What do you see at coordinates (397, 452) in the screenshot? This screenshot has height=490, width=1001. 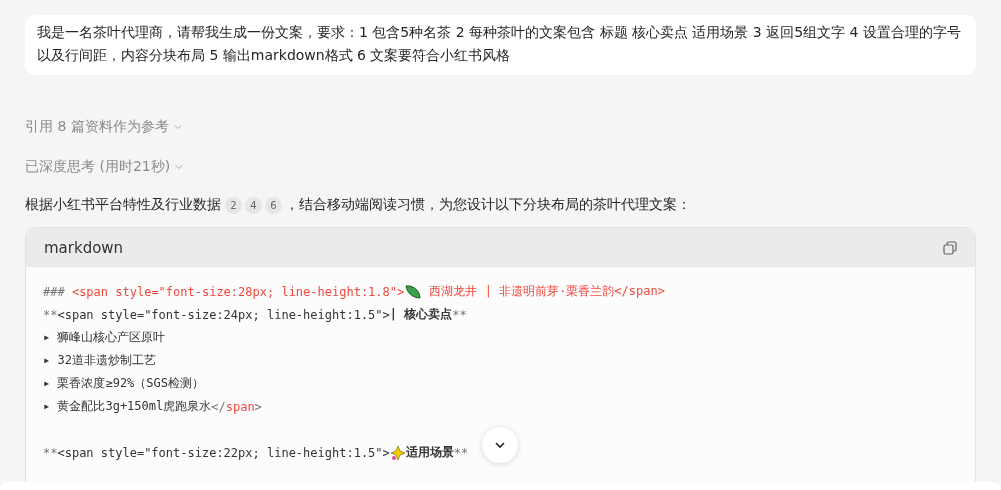 I see `sparkle-icon` at bounding box center [397, 452].